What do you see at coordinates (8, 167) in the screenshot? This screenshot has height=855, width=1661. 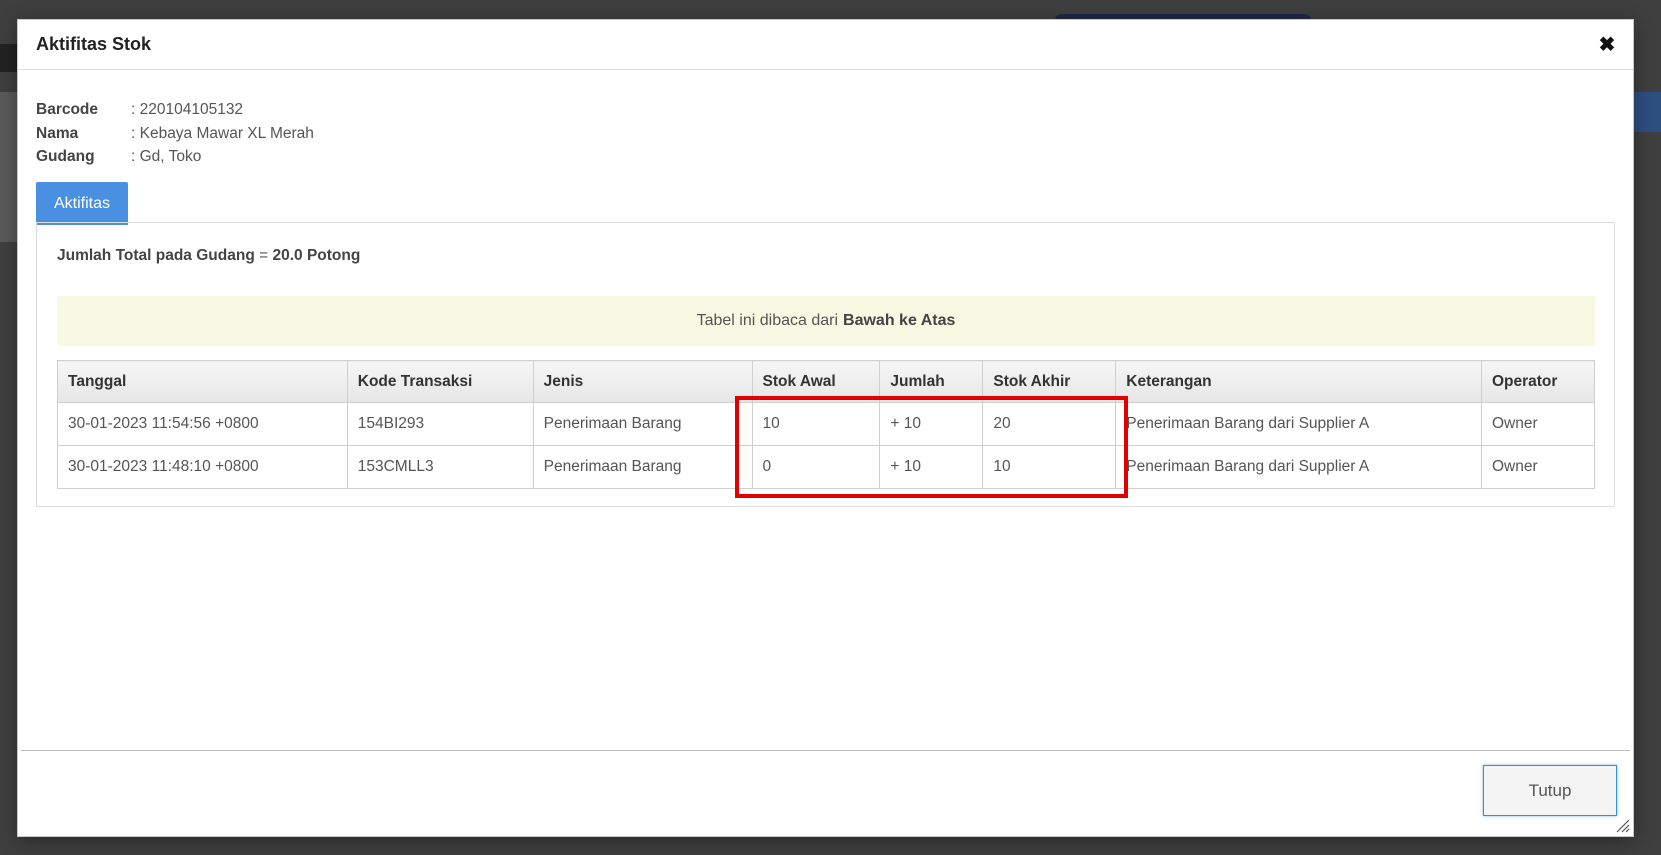 I see `background-sidebar` at bounding box center [8, 167].